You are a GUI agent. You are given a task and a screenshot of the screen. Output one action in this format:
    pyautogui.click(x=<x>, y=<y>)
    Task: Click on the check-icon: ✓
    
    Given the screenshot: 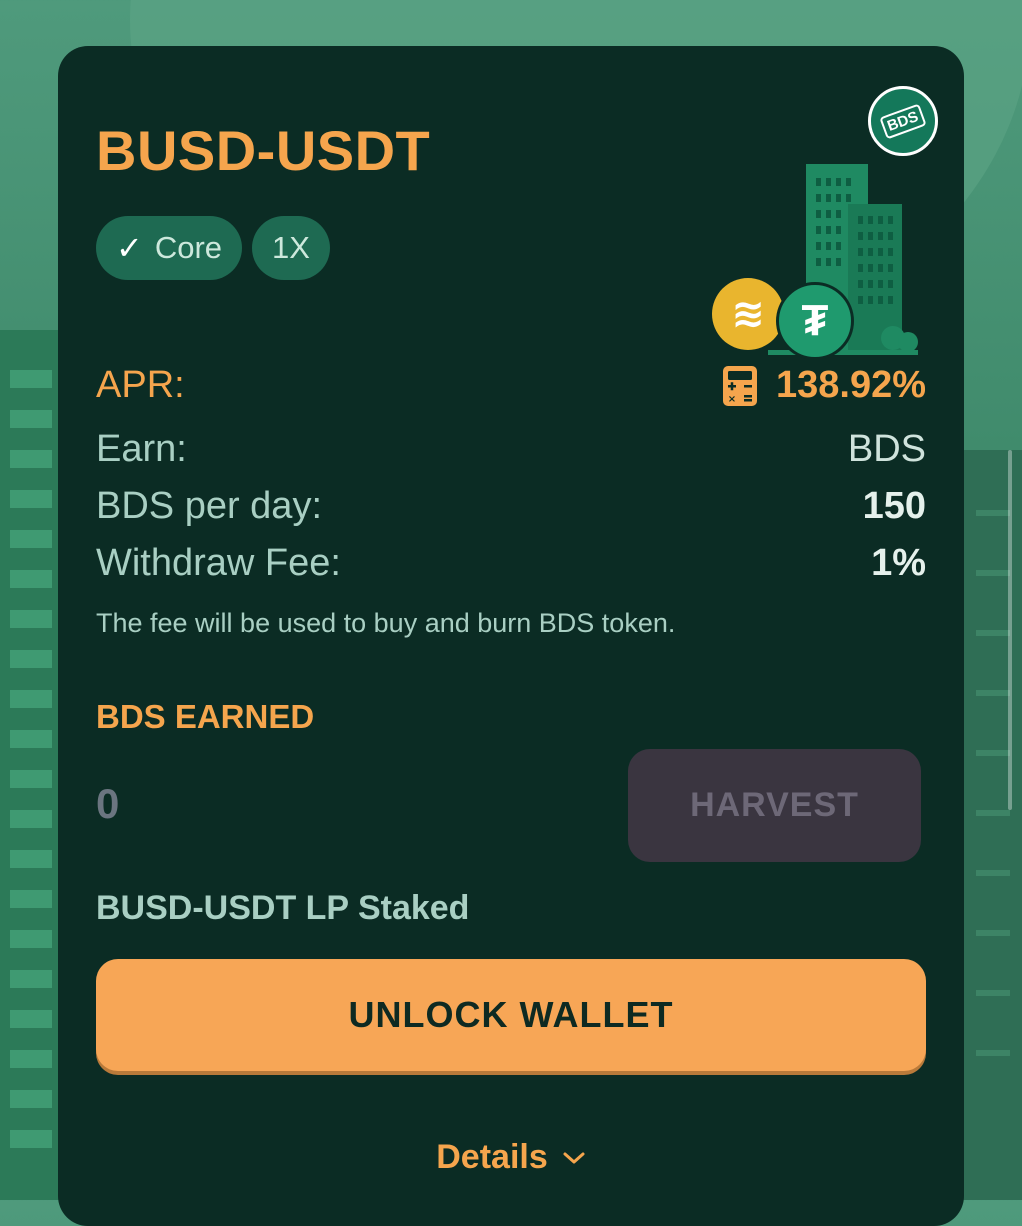 What is the action you would take?
    pyautogui.click(x=129, y=248)
    